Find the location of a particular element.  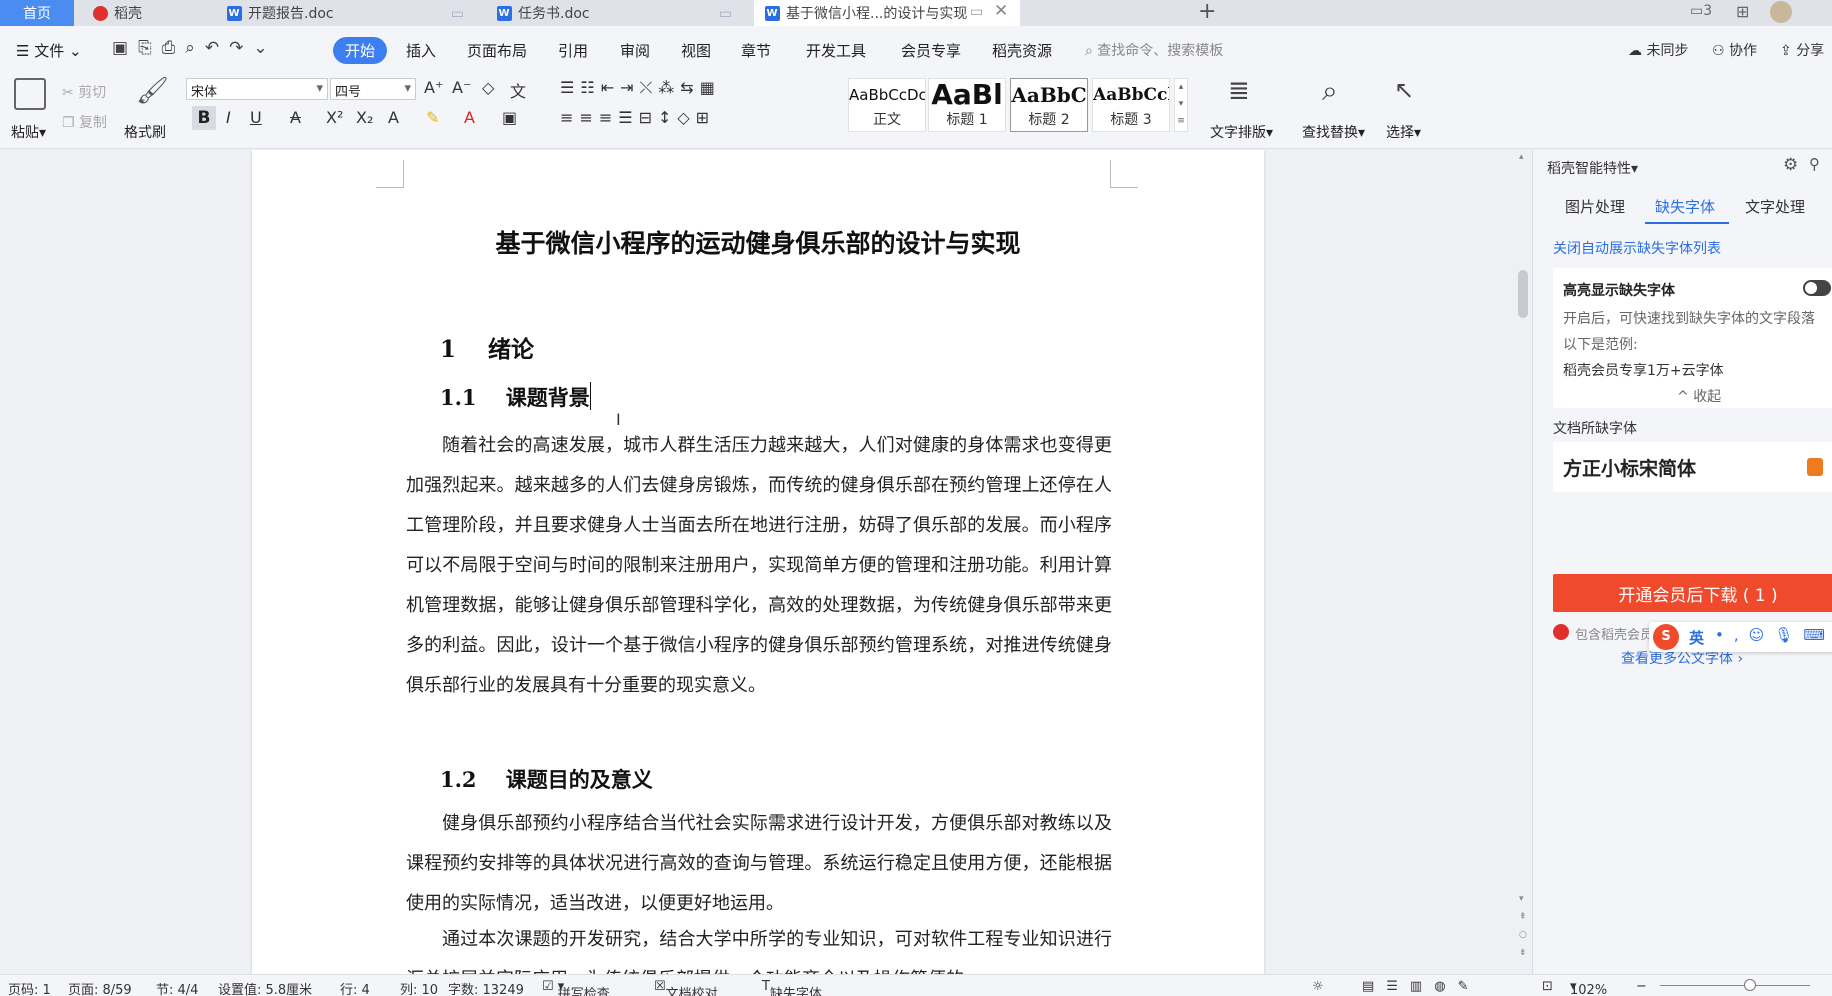

heading-1-2: 1.2 课题目的及意义 is located at coordinates (546, 779).